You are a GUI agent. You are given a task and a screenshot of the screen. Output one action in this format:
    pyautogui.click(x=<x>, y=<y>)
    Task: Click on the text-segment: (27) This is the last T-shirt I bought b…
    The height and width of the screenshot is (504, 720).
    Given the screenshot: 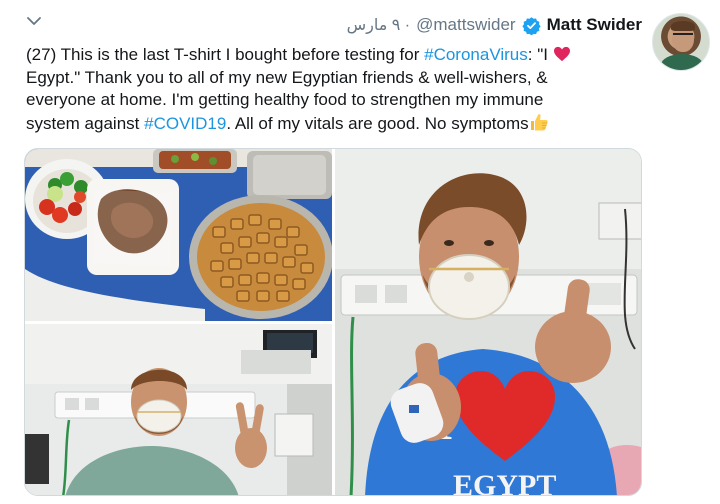 What is the action you would take?
    pyautogui.click(x=225, y=54)
    